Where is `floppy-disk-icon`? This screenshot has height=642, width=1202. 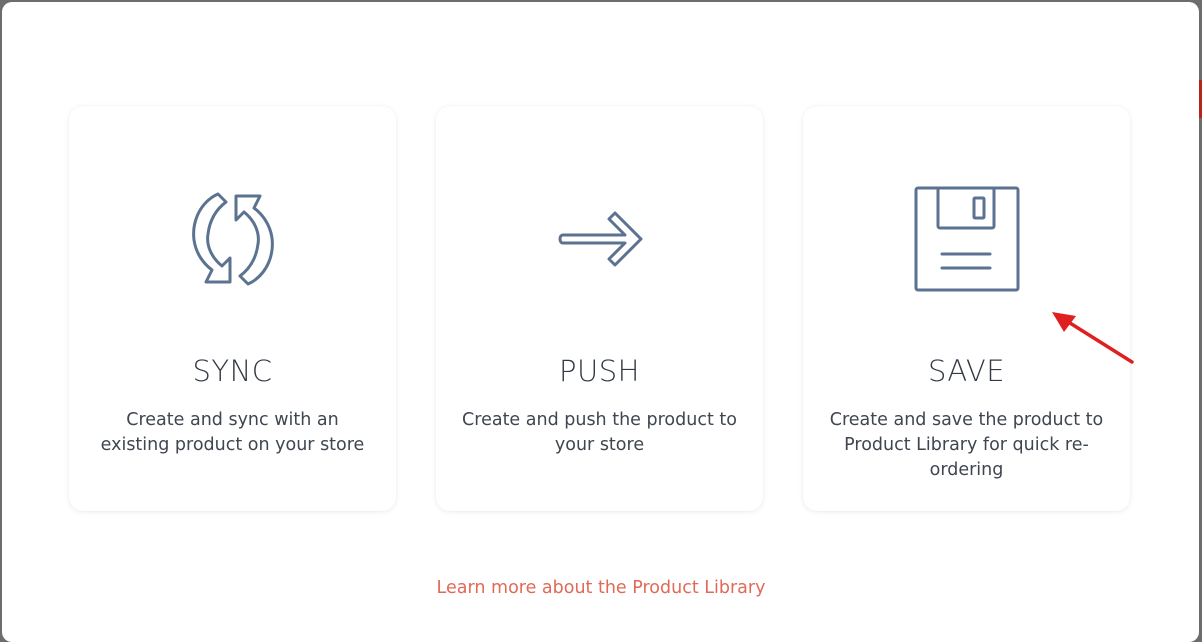
floppy-disk-icon is located at coordinates (967, 239).